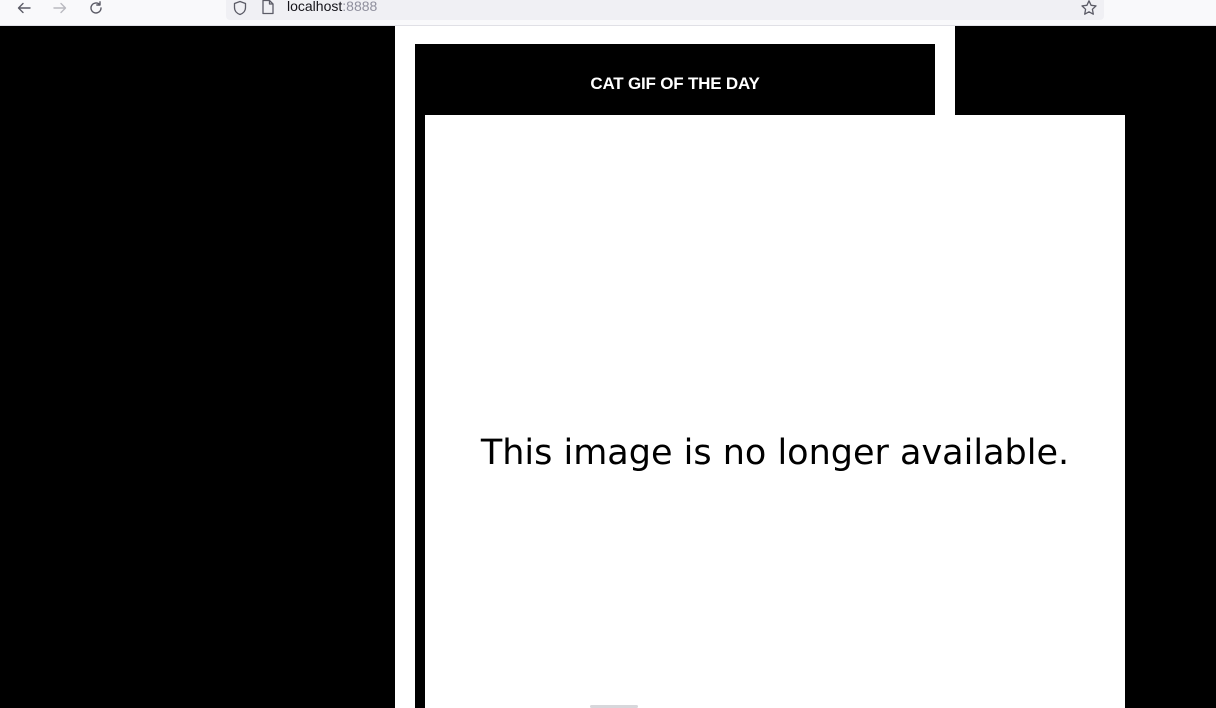  I want to click on reload-icon, so click(96, 7).